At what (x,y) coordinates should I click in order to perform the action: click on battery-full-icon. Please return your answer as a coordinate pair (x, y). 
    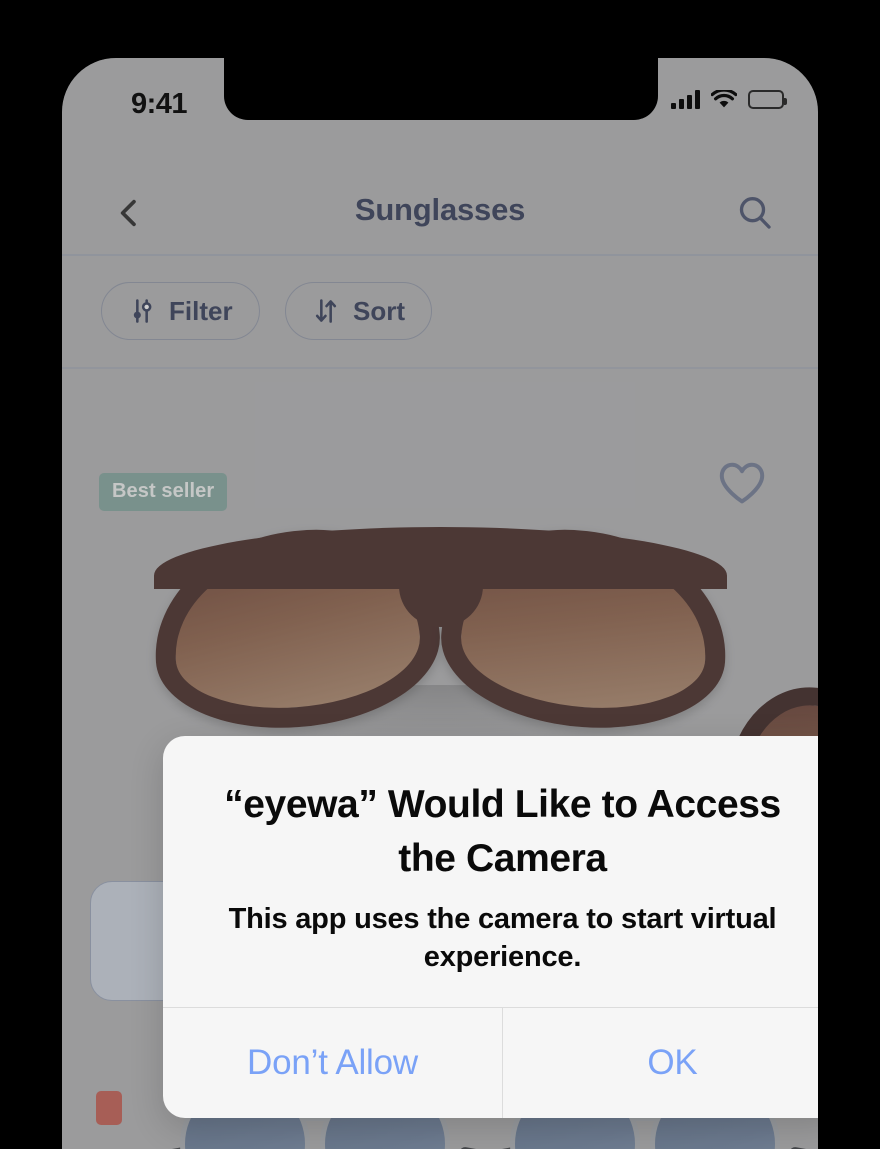
    Looking at the image, I should click on (767, 99).